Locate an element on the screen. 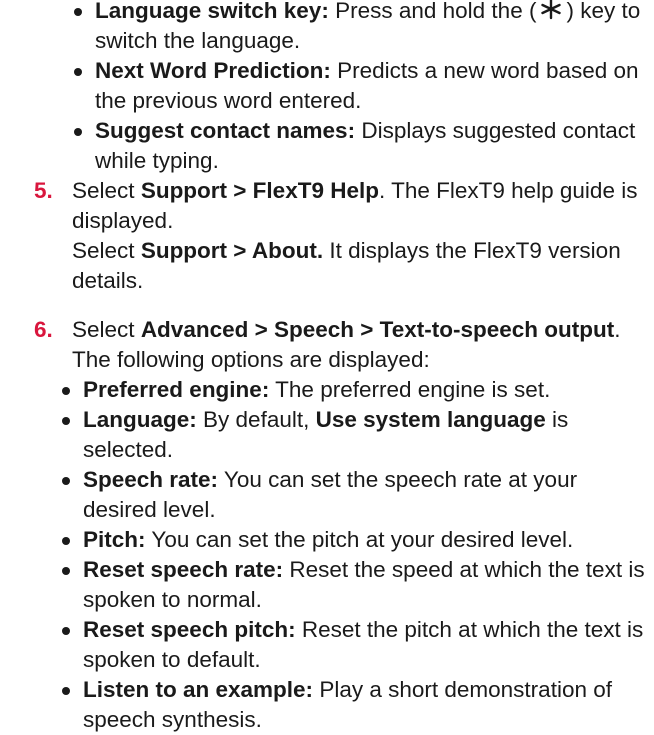  option-term: Suggest contact names: is located at coordinates (225, 130).